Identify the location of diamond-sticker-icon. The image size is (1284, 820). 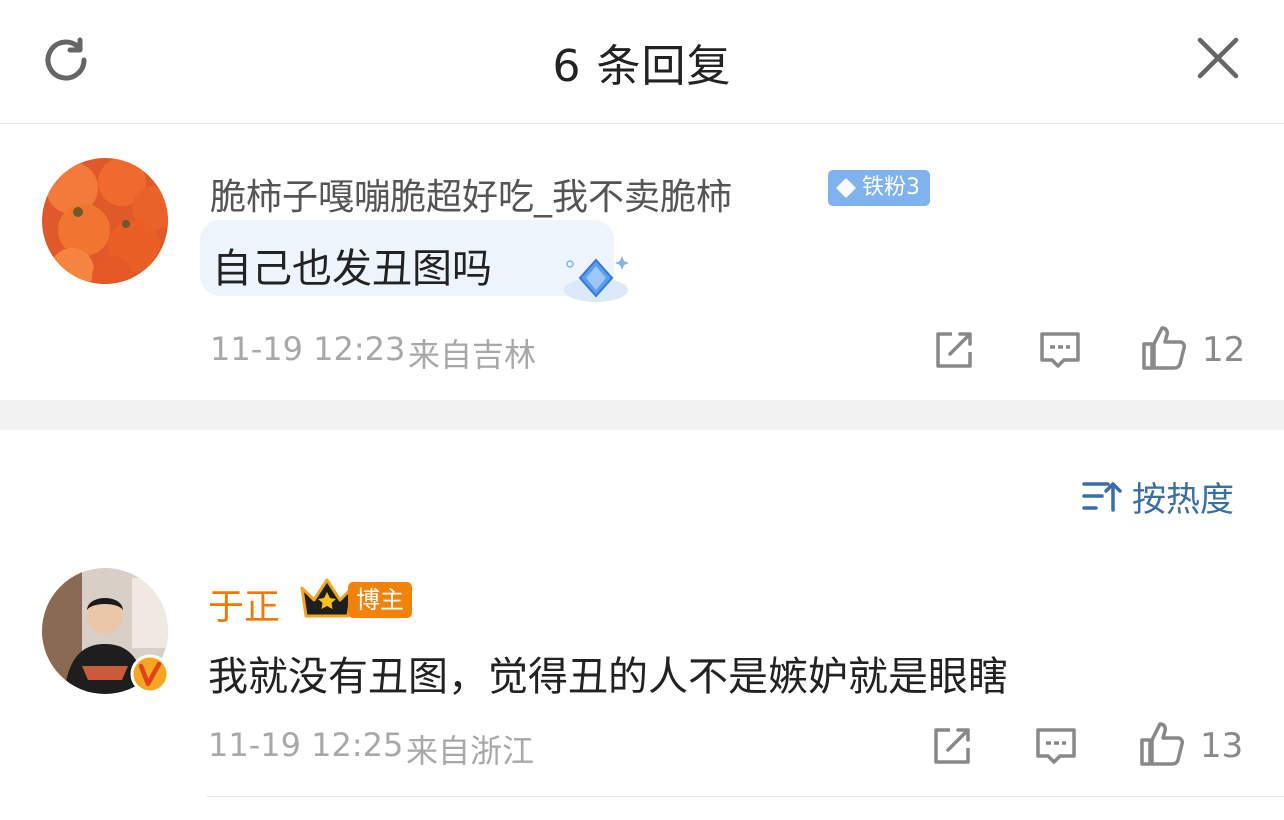
(596, 279).